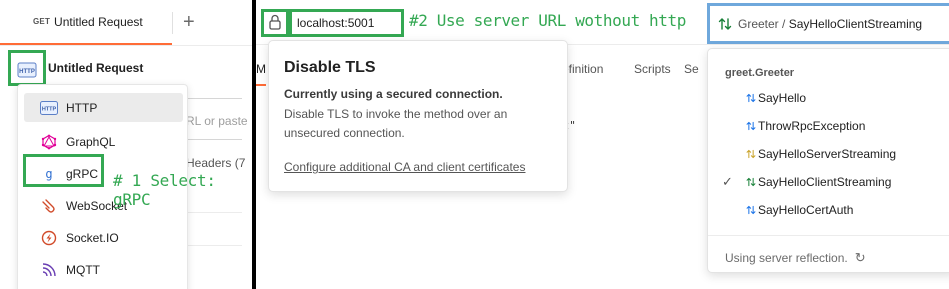  What do you see at coordinates (49, 206) in the screenshot?
I see `websocket-icon` at bounding box center [49, 206].